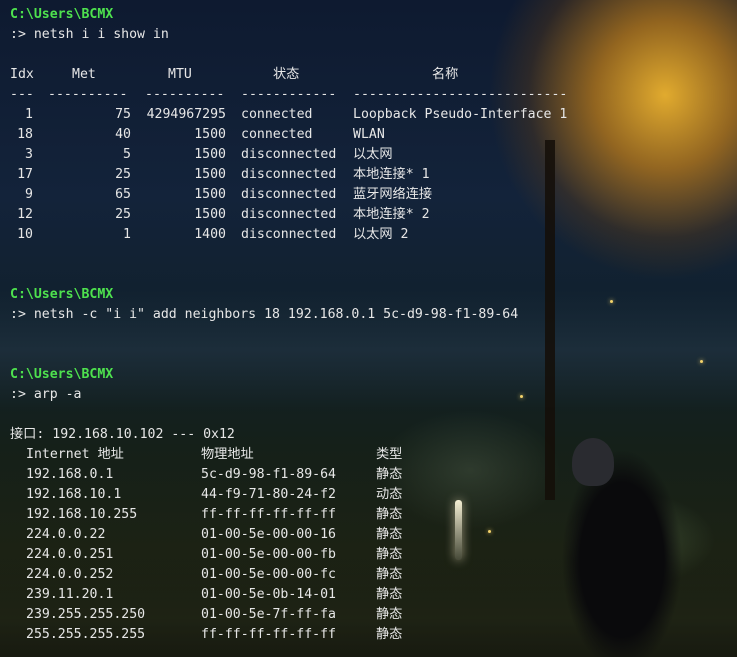 The width and height of the screenshot is (737, 657). What do you see at coordinates (268, 534) in the screenshot?
I see `row-physical-address: 01-00-5e-00-00-16` at bounding box center [268, 534].